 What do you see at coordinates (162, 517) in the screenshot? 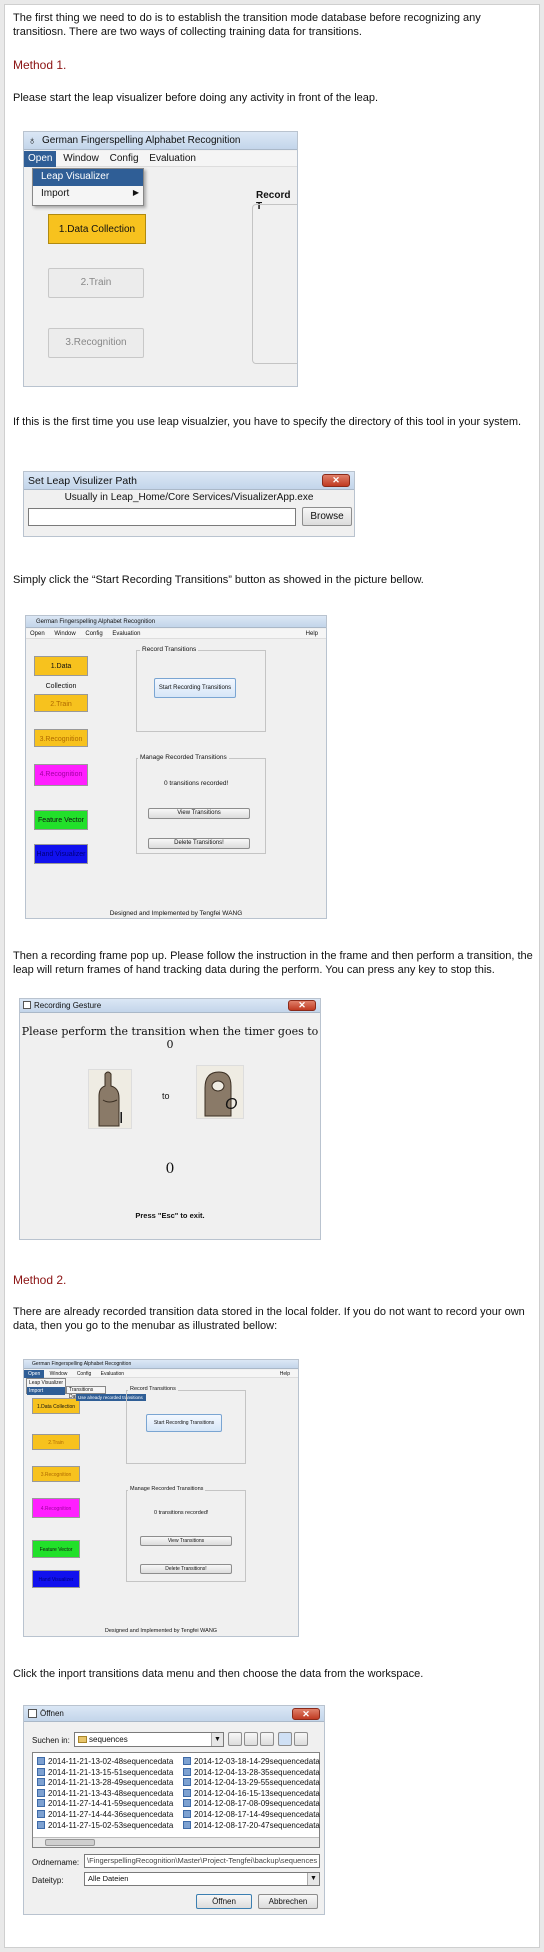
I see `path-input` at bounding box center [162, 517].